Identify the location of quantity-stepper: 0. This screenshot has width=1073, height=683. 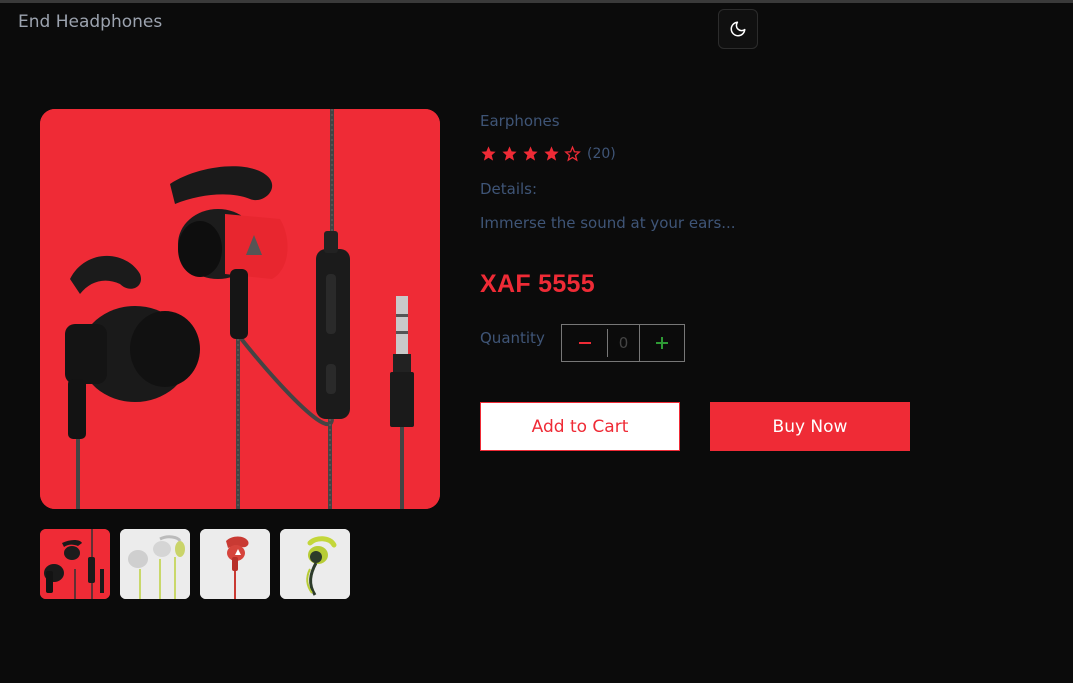
(623, 343).